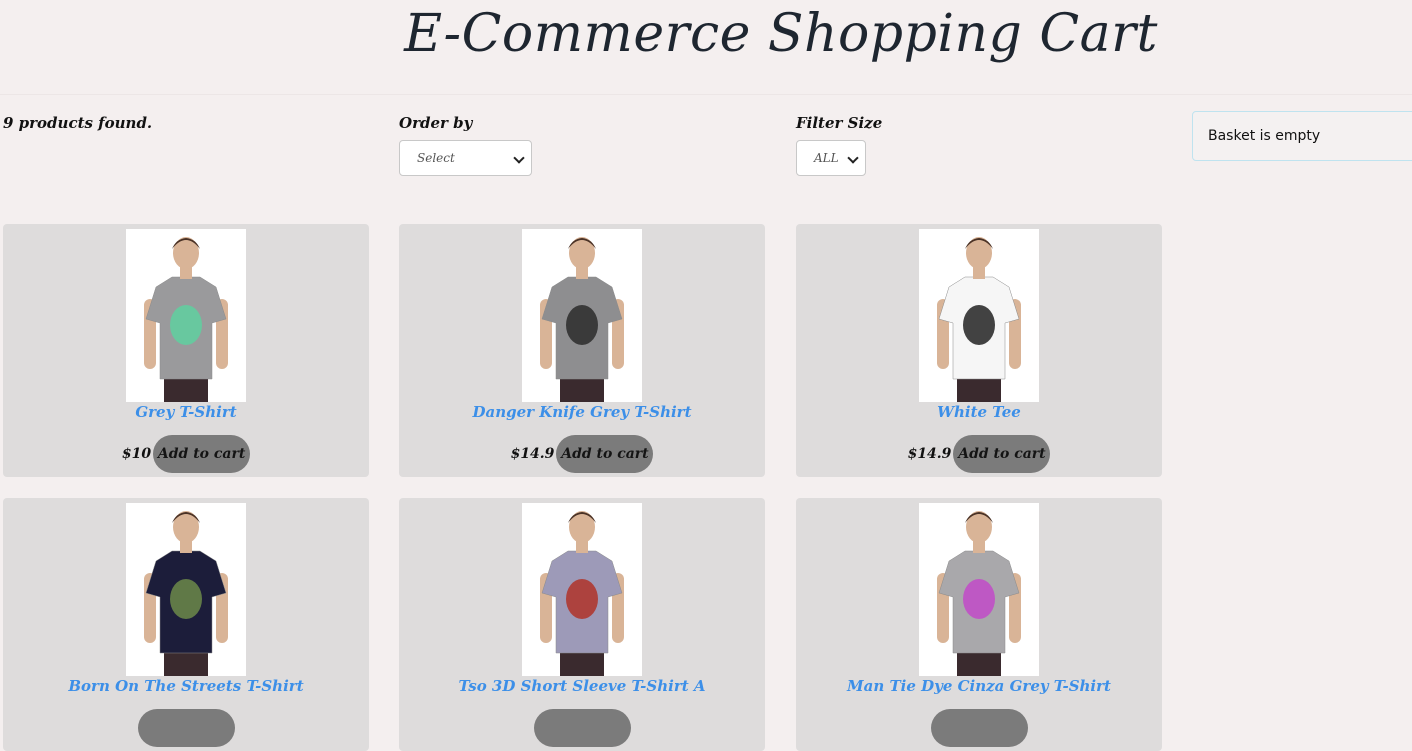 This screenshot has width=1412, height=751. I want to click on basket-panel: Basket is empty, so click(1302, 136).